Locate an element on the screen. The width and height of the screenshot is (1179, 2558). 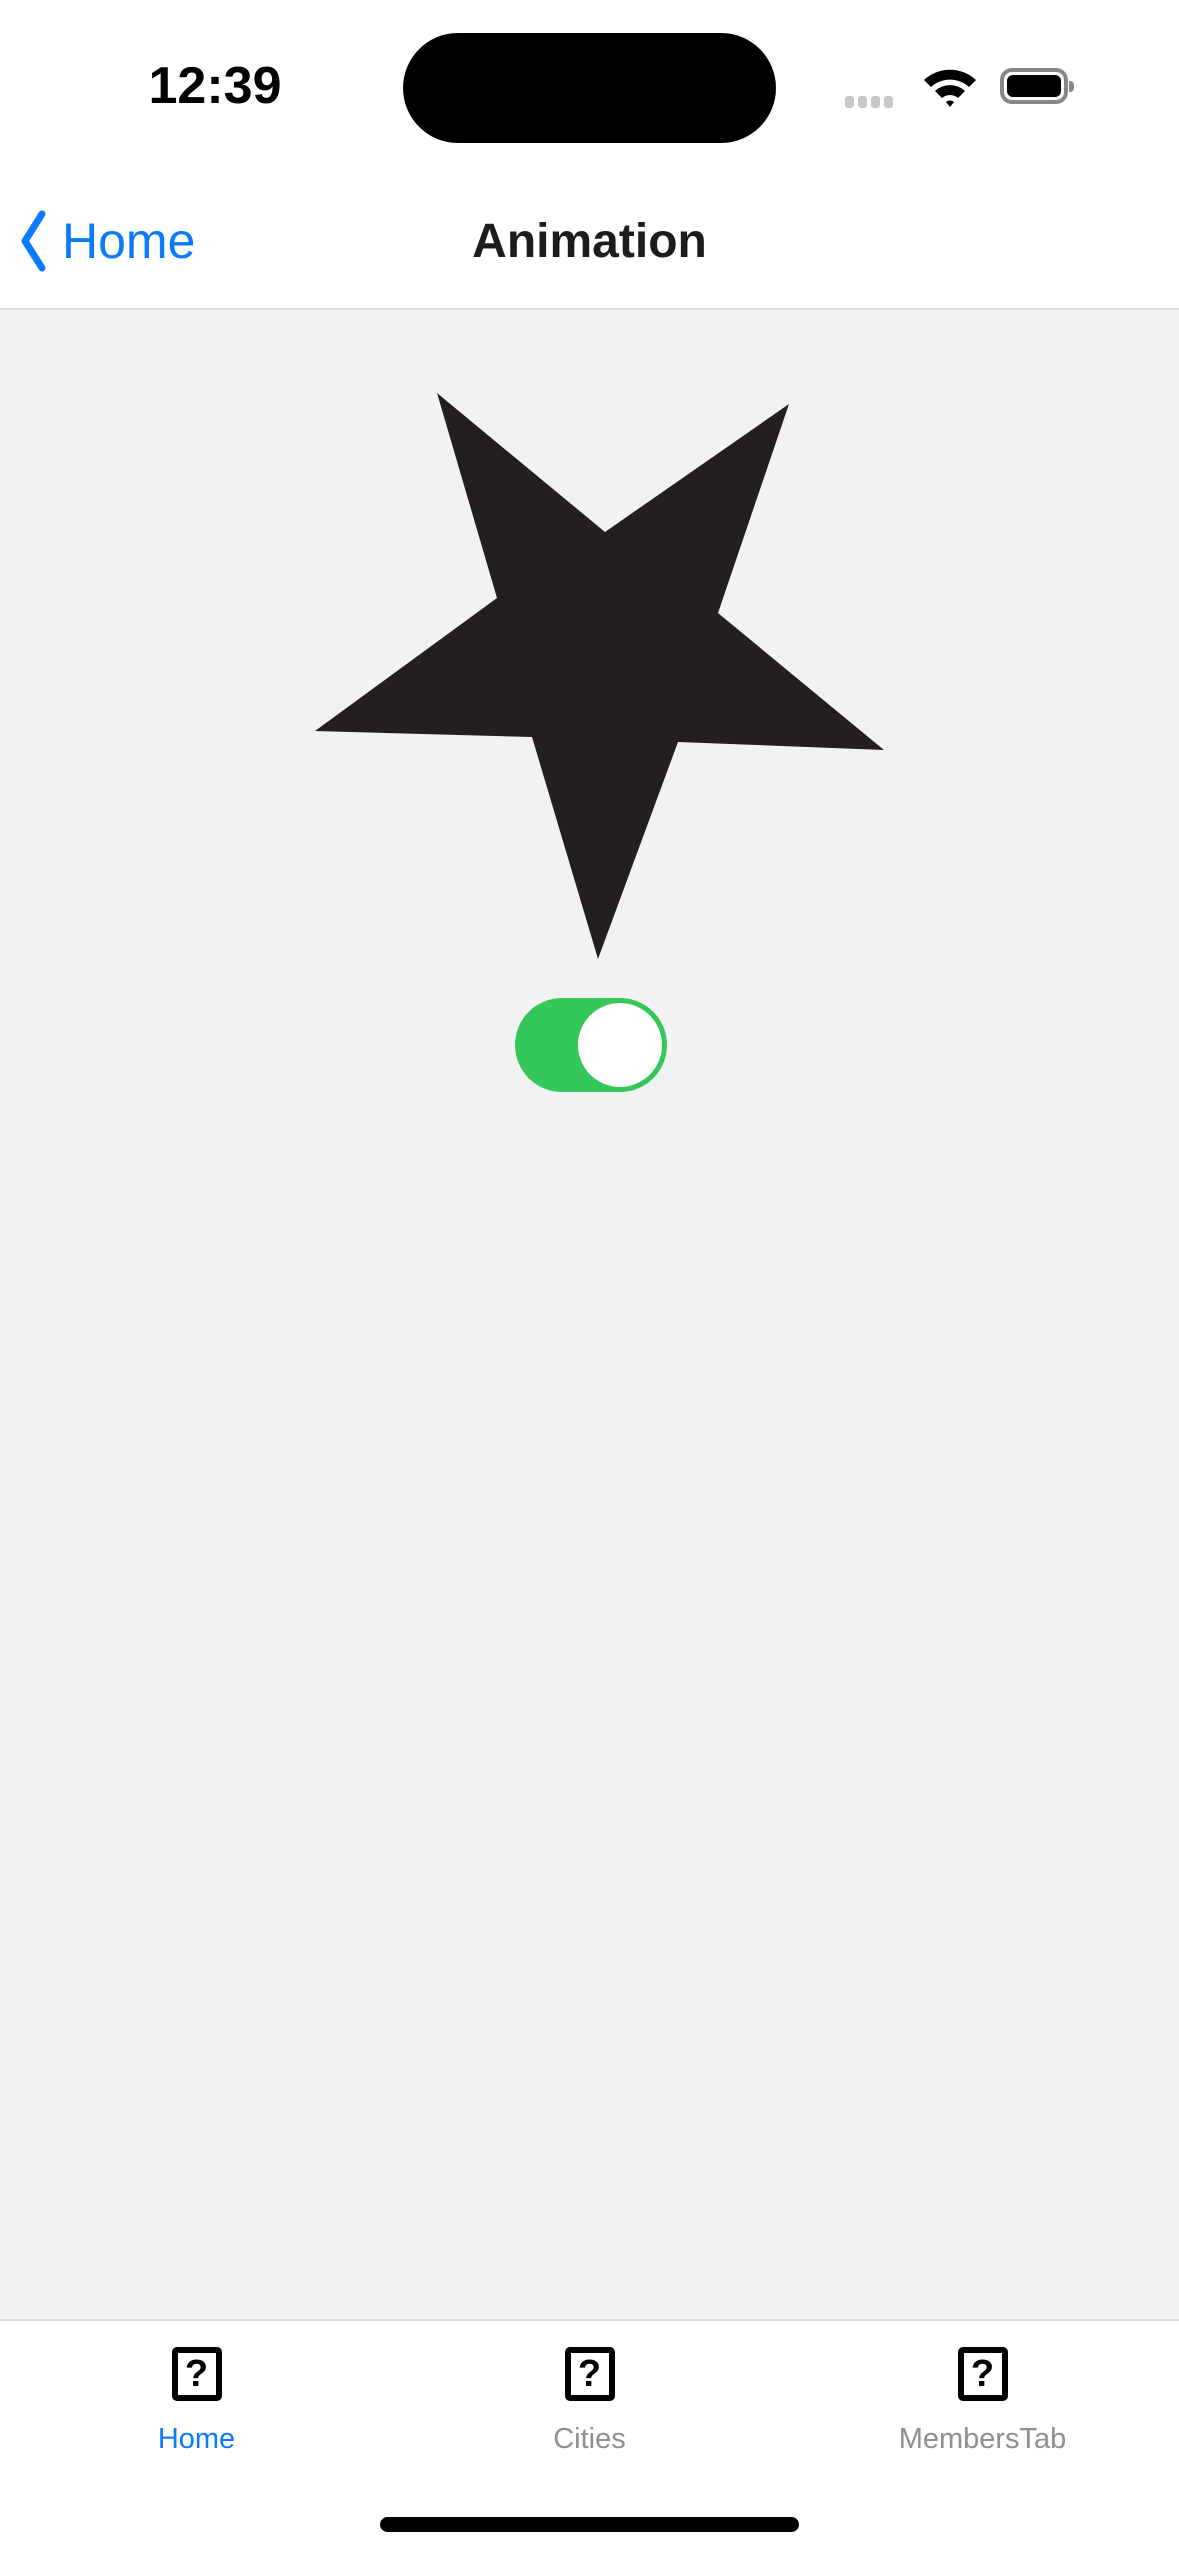
tab-label: Home is located at coordinates (196, 2439).